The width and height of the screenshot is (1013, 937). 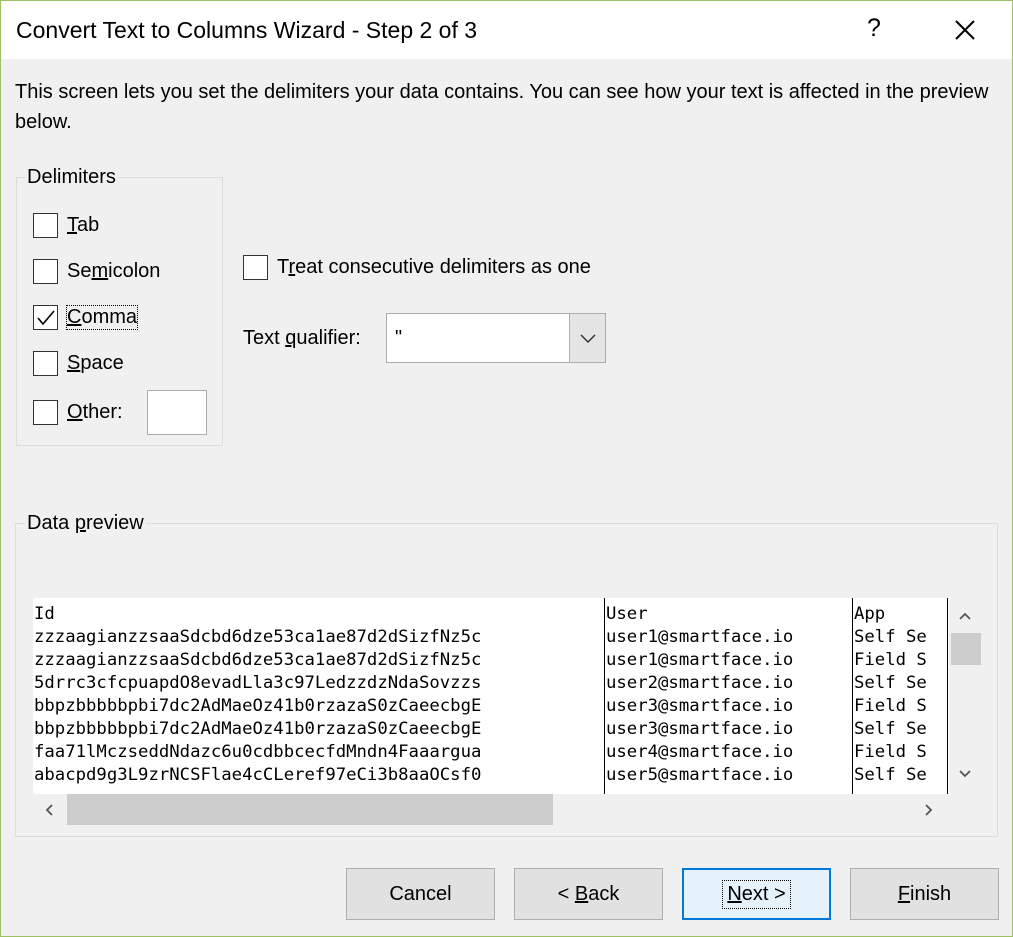 I want to click on tab-label: Tab, so click(x=83, y=225).